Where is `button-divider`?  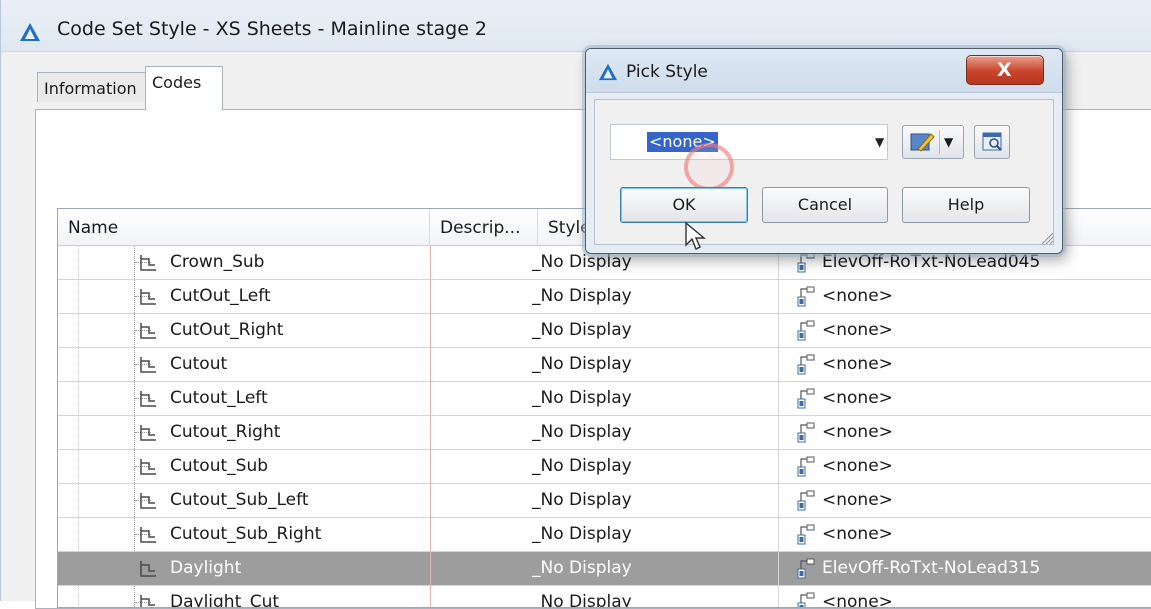 button-divider is located at coordinates (939, 142).